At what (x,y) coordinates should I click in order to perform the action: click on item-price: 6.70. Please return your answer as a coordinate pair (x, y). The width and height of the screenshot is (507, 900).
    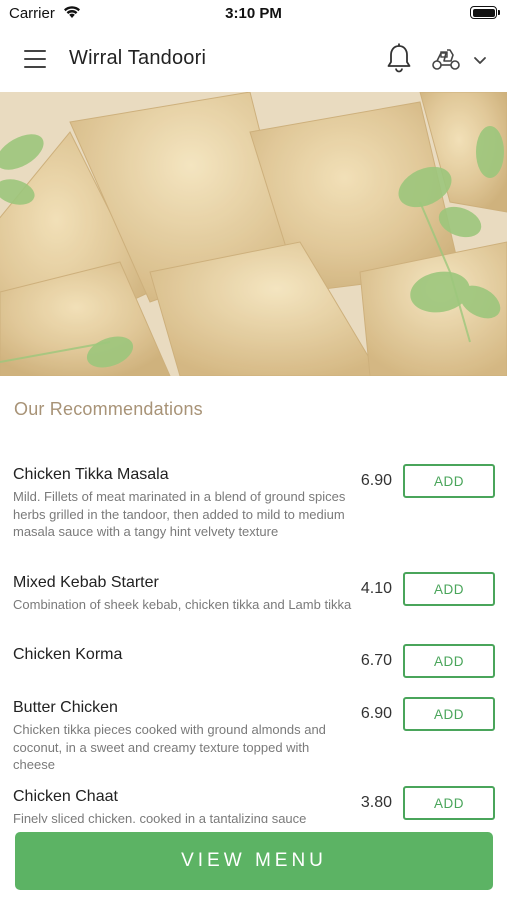
    Looking at the image, I should click on (376, 660).